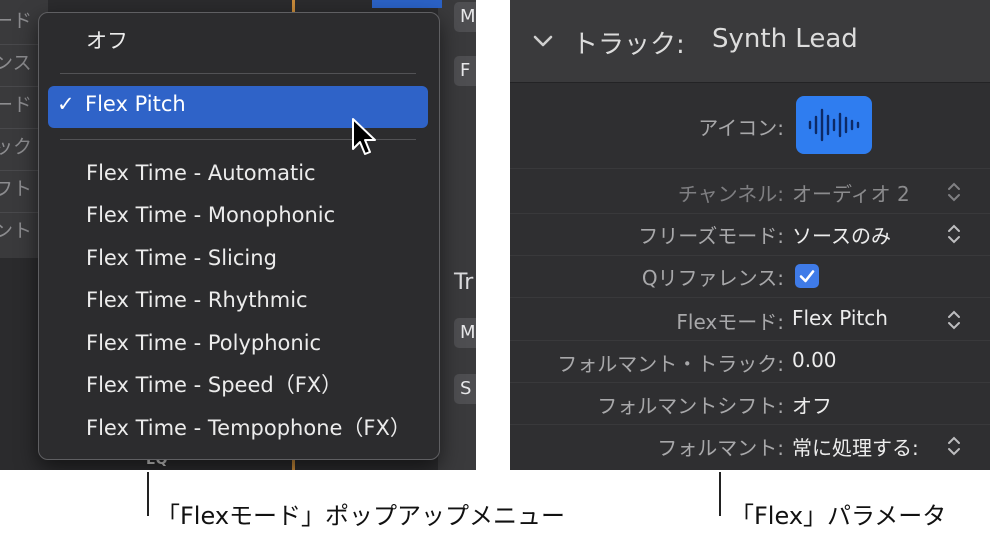  What do you see at coordinates (690, 406) in the screenshot?
I see `formant-shift-label: フォルマントシフト:` at bounding box center [690, 406].